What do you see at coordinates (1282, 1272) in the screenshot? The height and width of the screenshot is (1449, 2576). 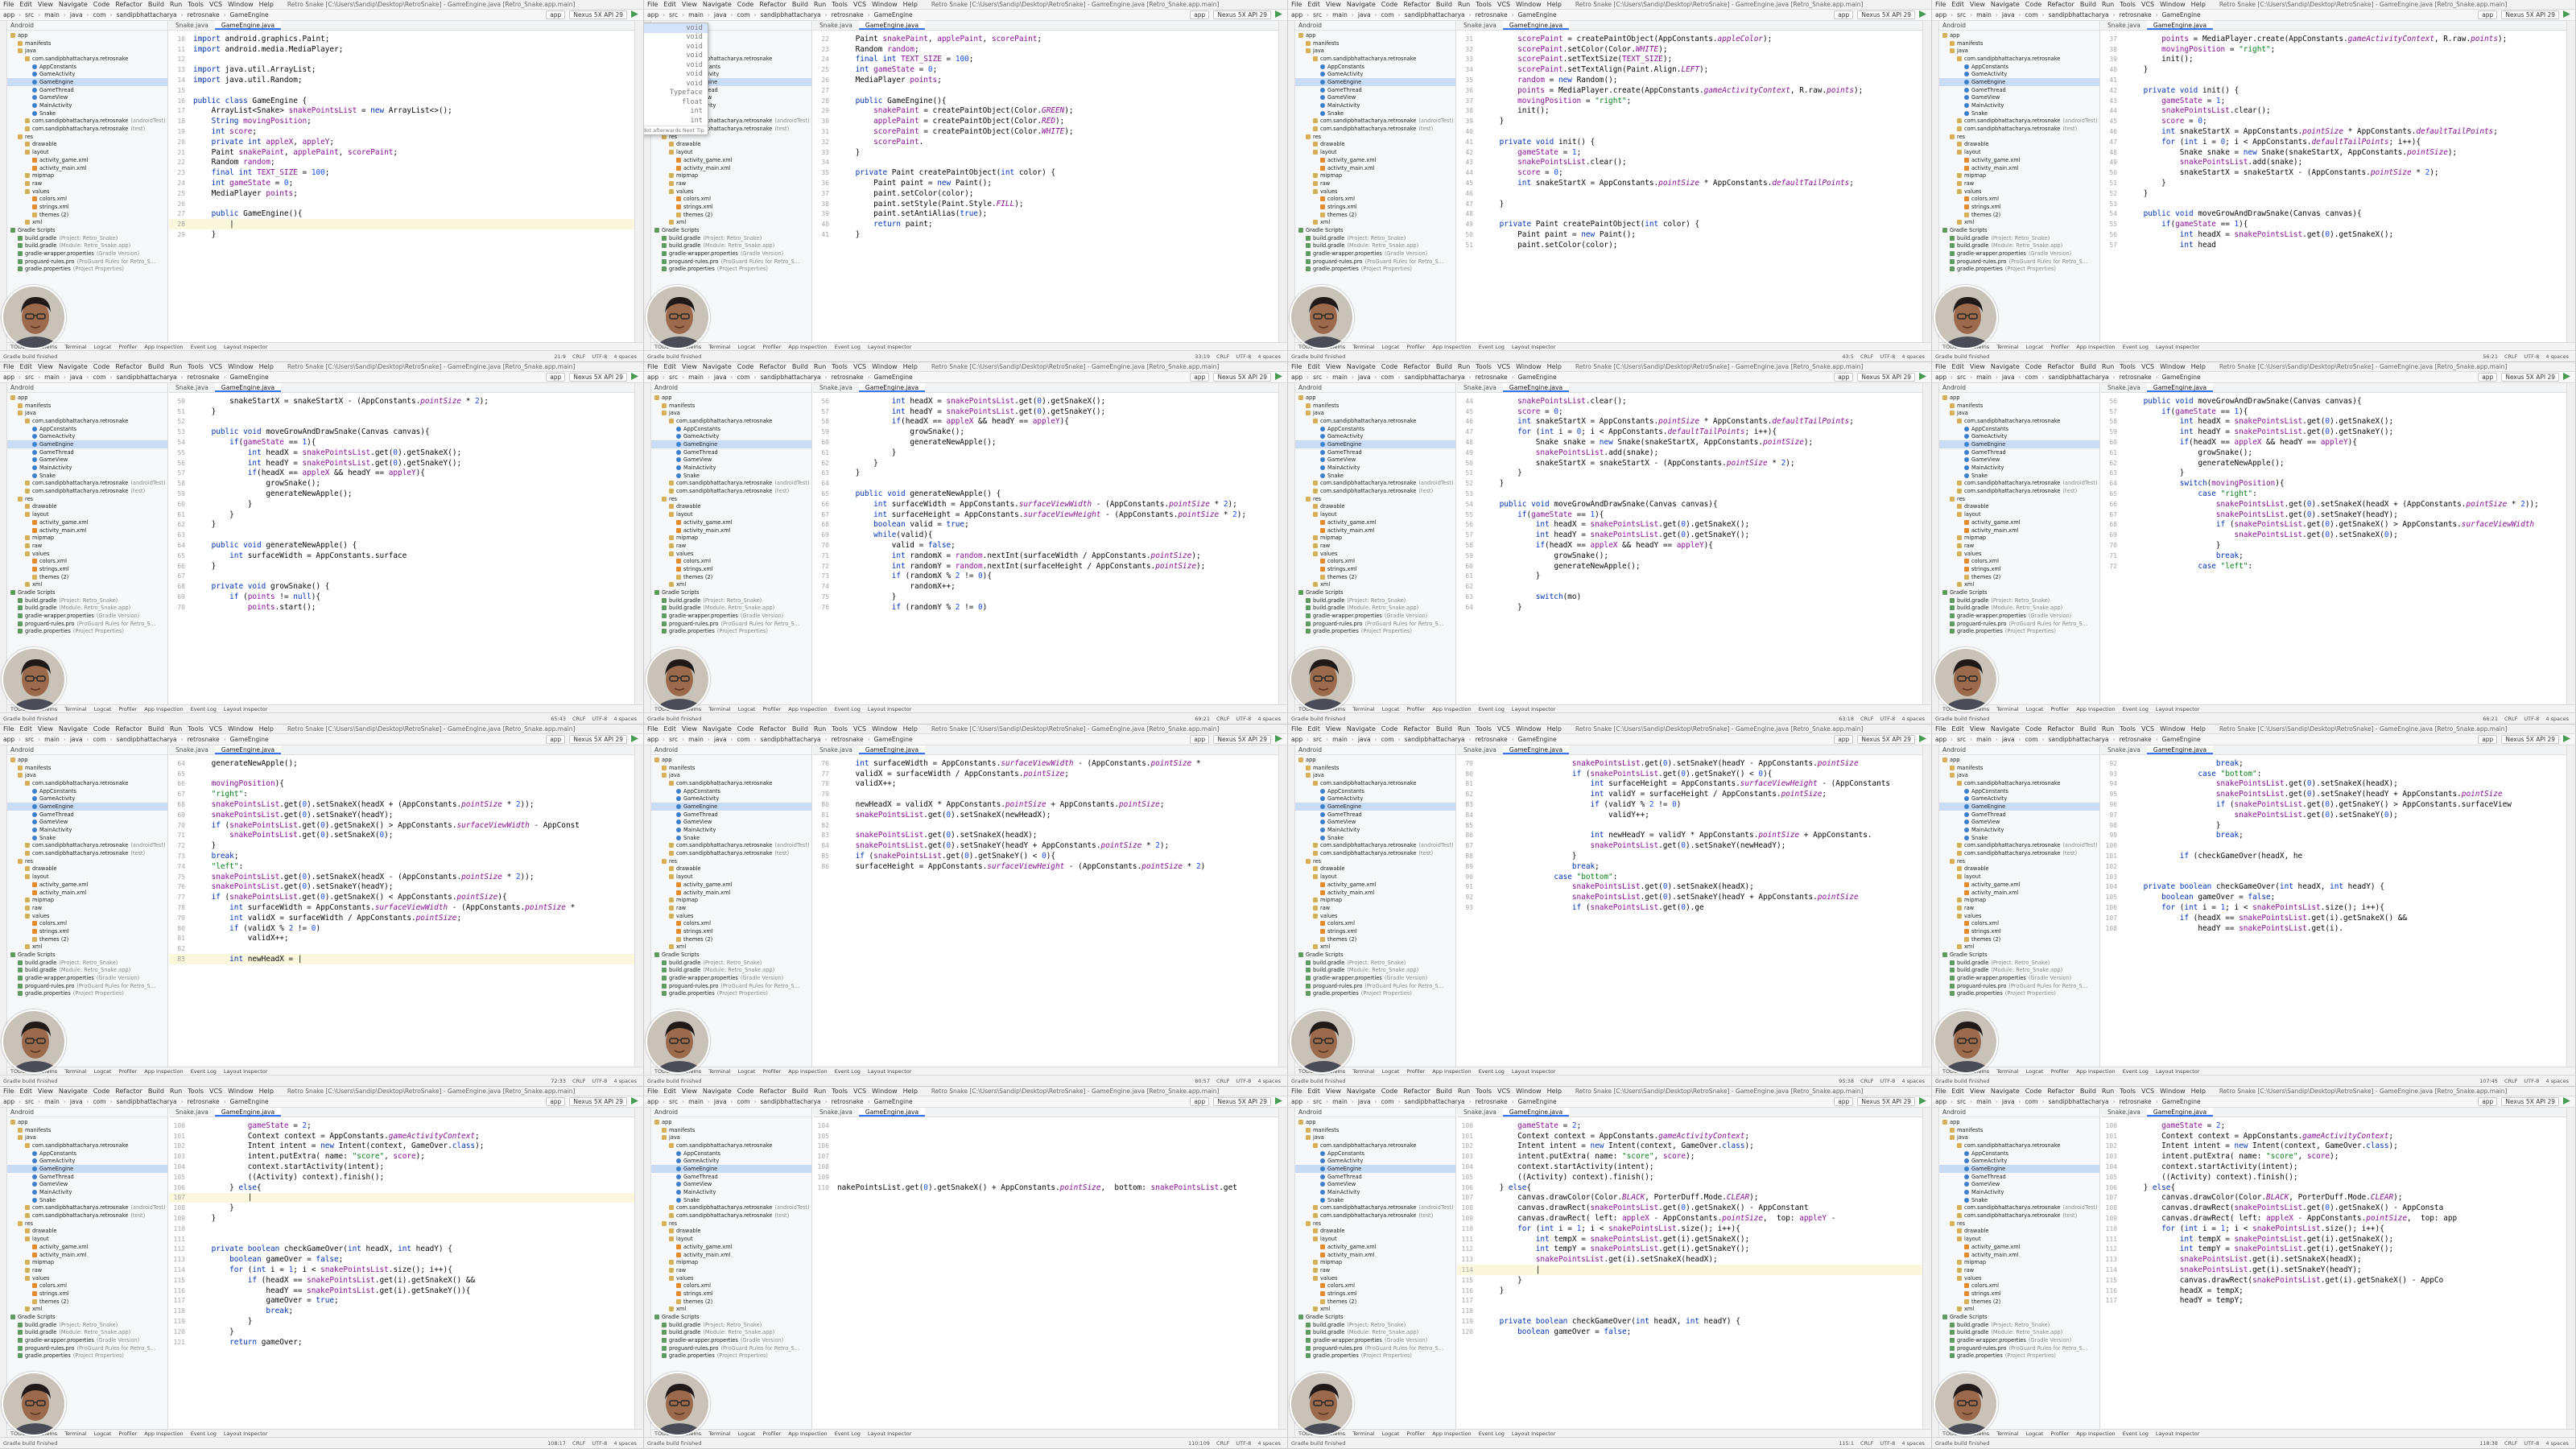 I see `right-tool-strip` at bounding box center [1282, 1272].